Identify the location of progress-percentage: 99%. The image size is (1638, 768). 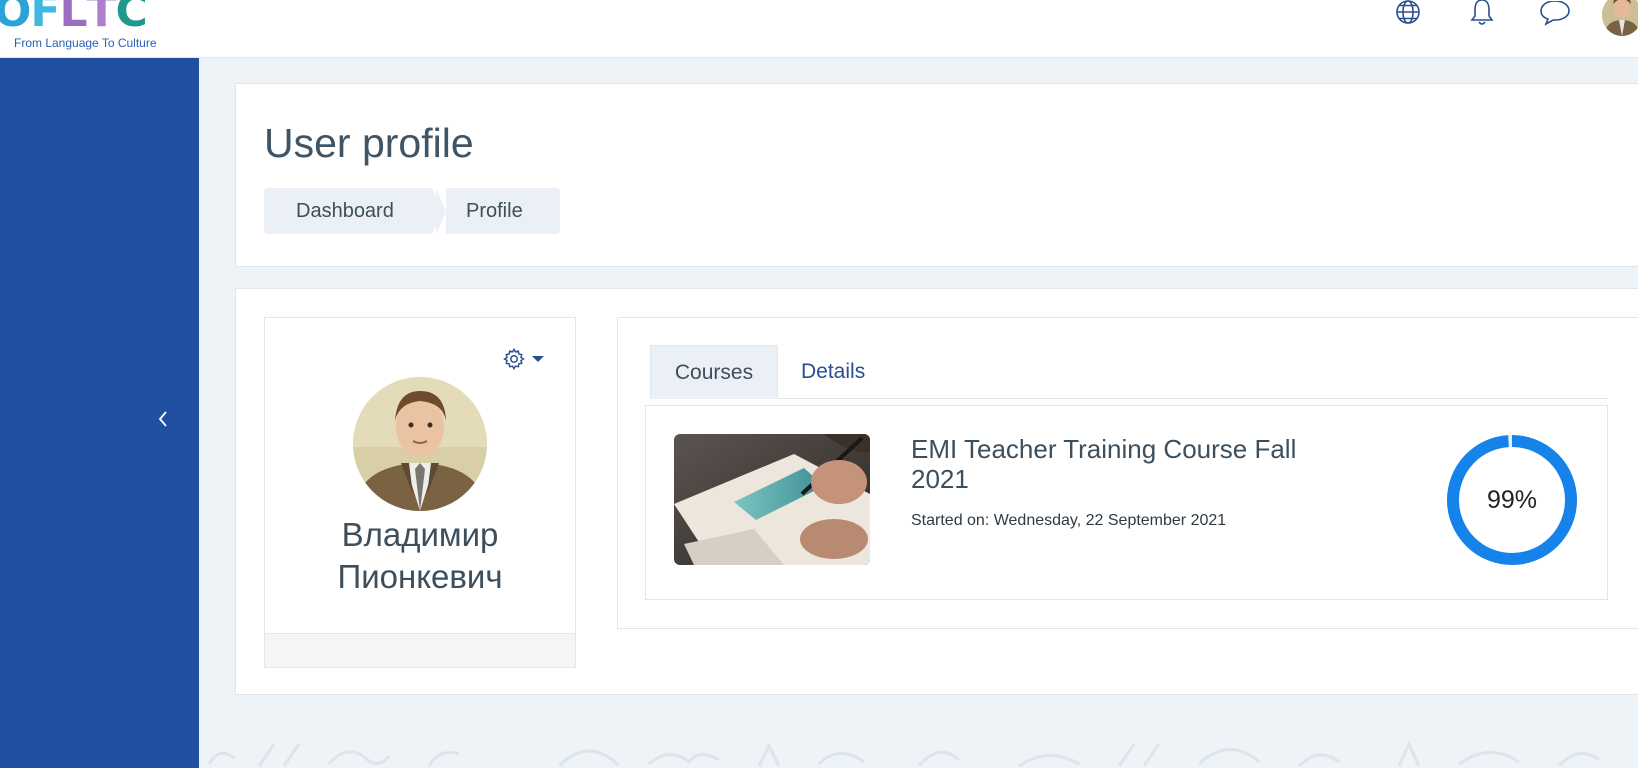
(1512, 499).